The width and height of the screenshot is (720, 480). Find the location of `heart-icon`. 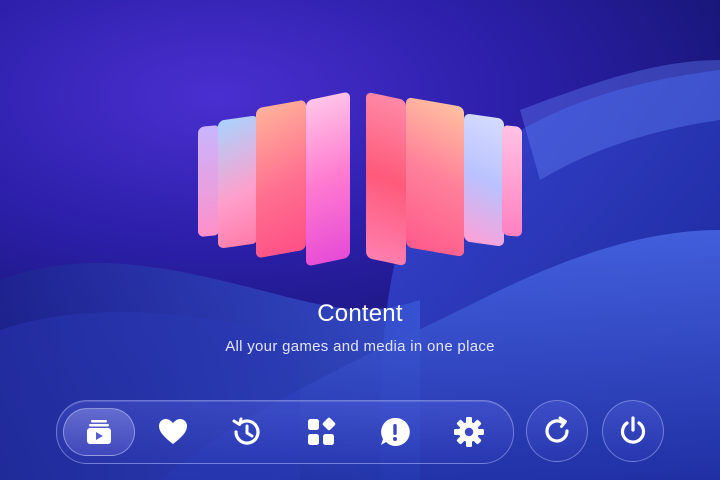

heart-icon is located at coordinates (173, 431).